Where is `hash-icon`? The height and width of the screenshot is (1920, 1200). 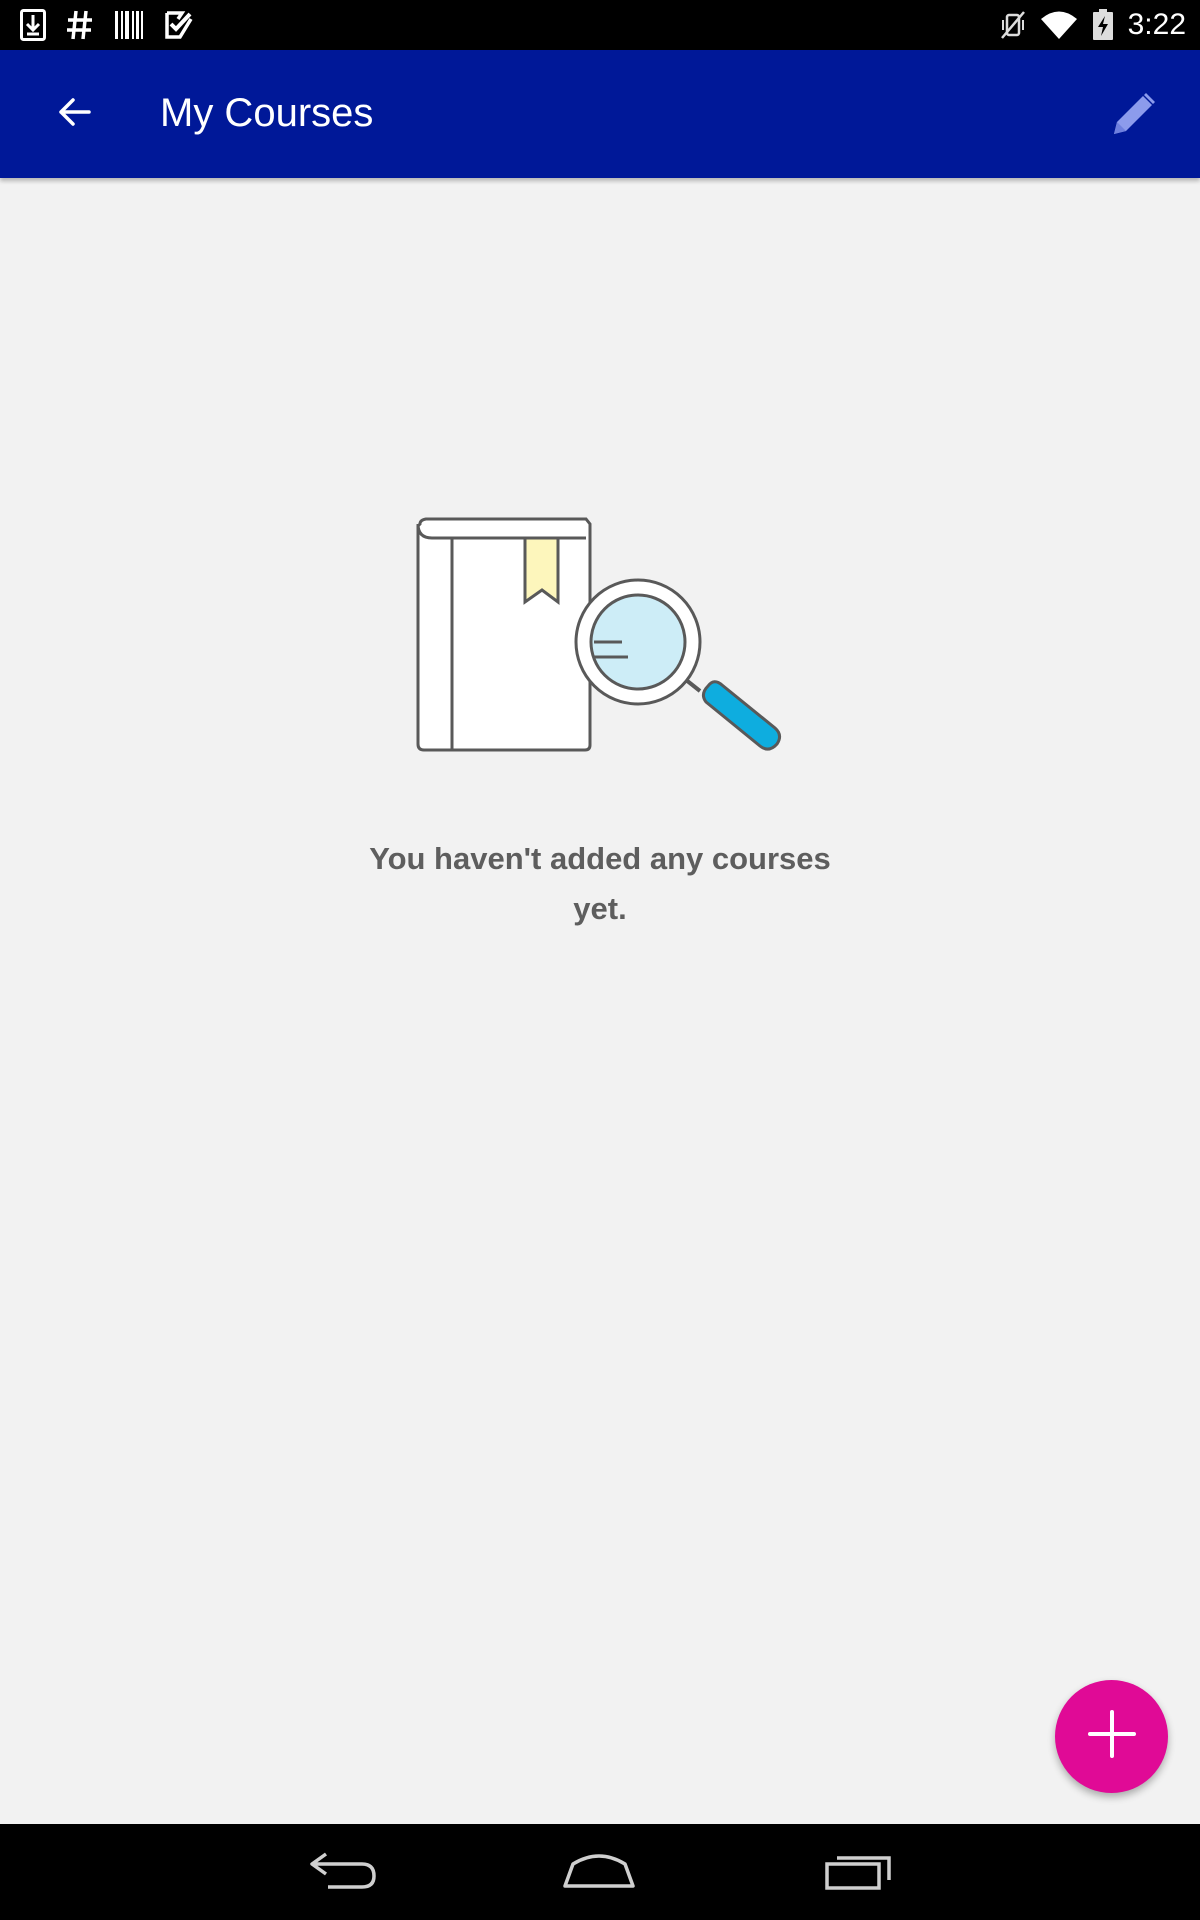 hash-icon is located at coordinates (80, 25).